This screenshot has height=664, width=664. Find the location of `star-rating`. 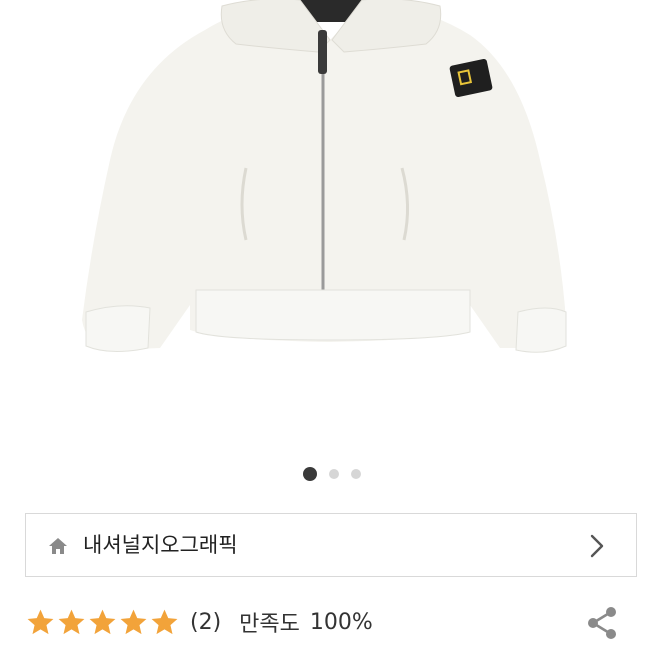

star-rating is located at coordinates (102, 622).